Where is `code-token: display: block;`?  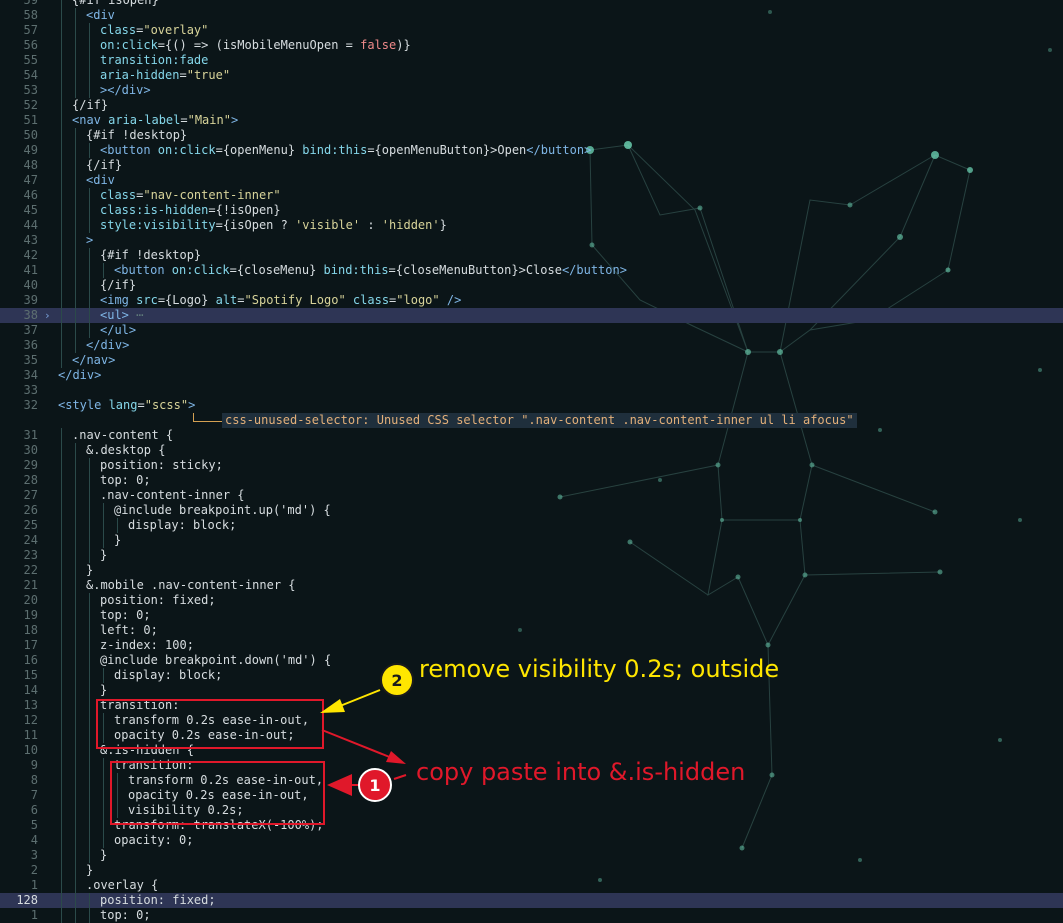
code-token: display: block; is located at coordinates (182, 525).